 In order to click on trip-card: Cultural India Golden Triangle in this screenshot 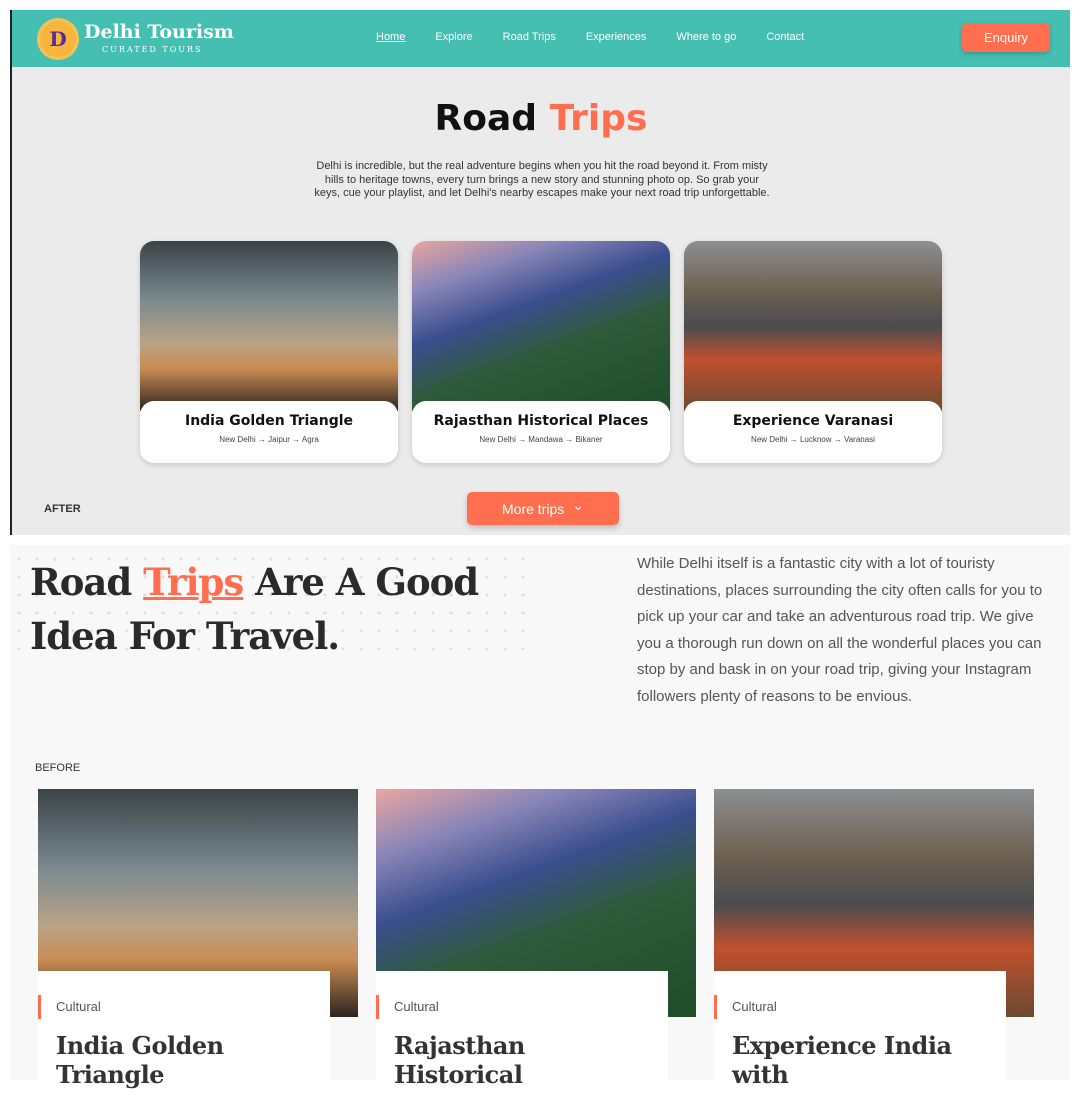, I will do `click(198, 945)`.